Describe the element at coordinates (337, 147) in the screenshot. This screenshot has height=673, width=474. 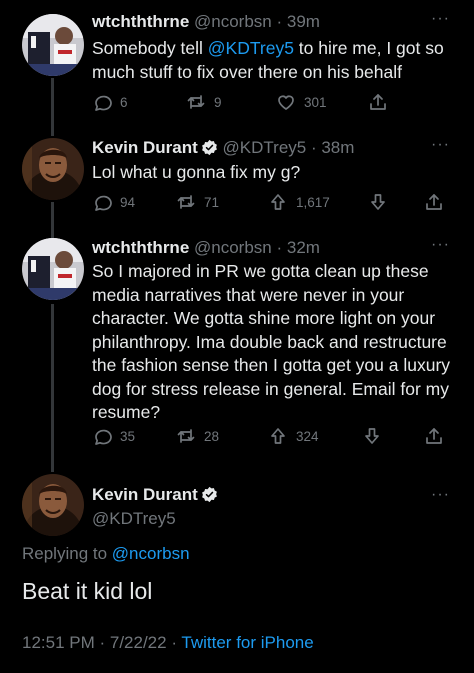
I see `timestamp: 38m` at that location.